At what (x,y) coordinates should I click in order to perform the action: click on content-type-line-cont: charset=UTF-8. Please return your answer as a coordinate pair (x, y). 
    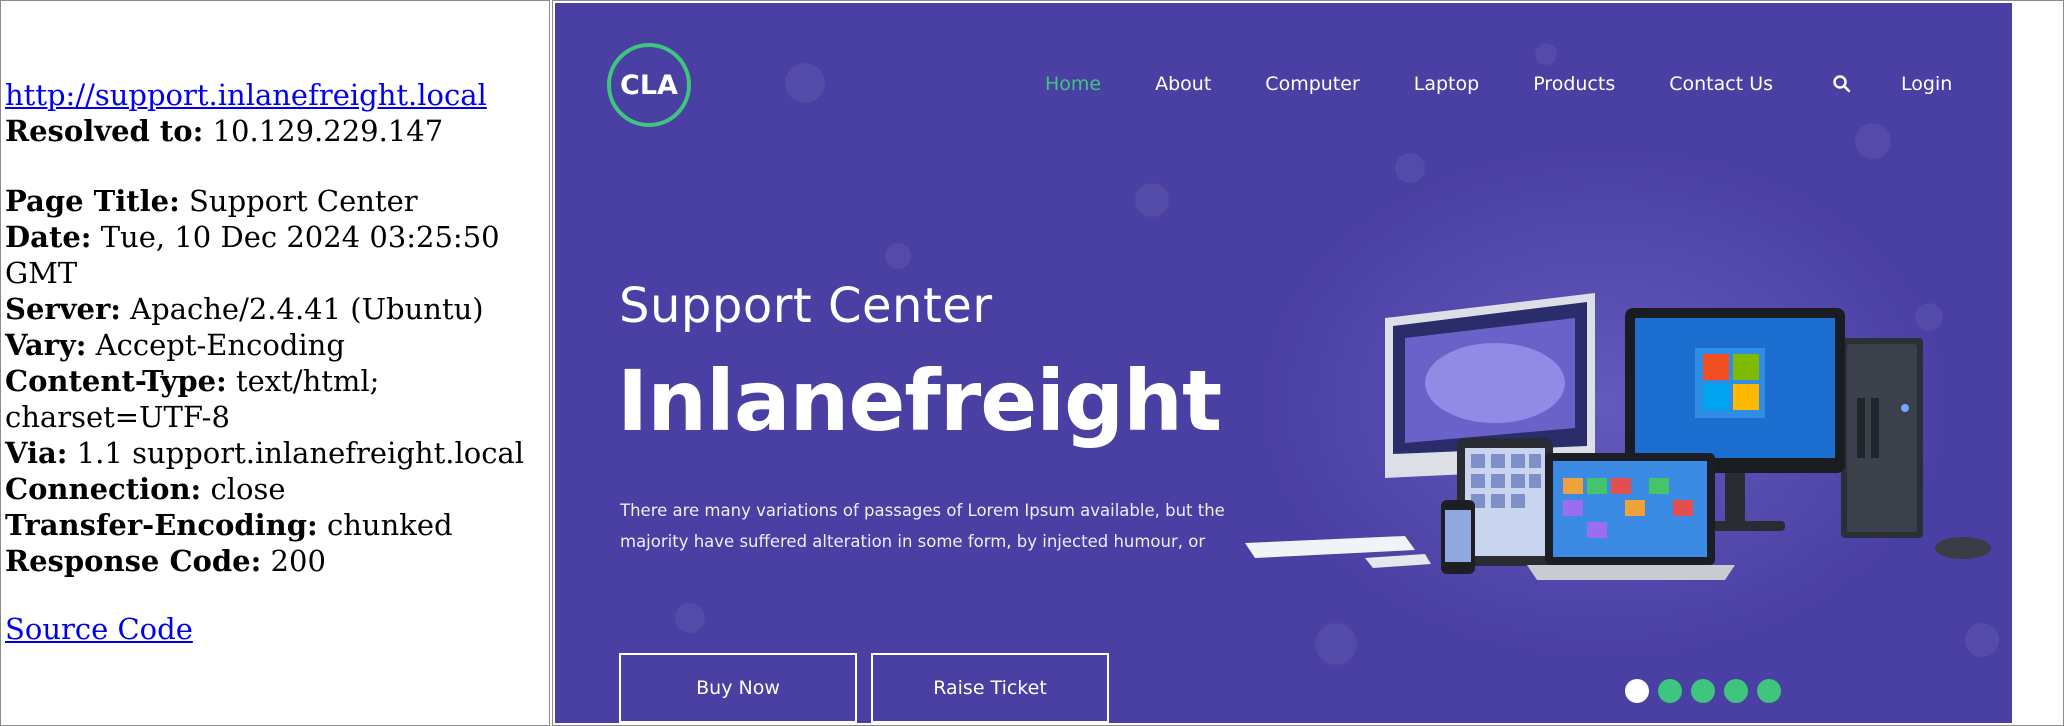
    Looking at the image, I should click on (117, 417).